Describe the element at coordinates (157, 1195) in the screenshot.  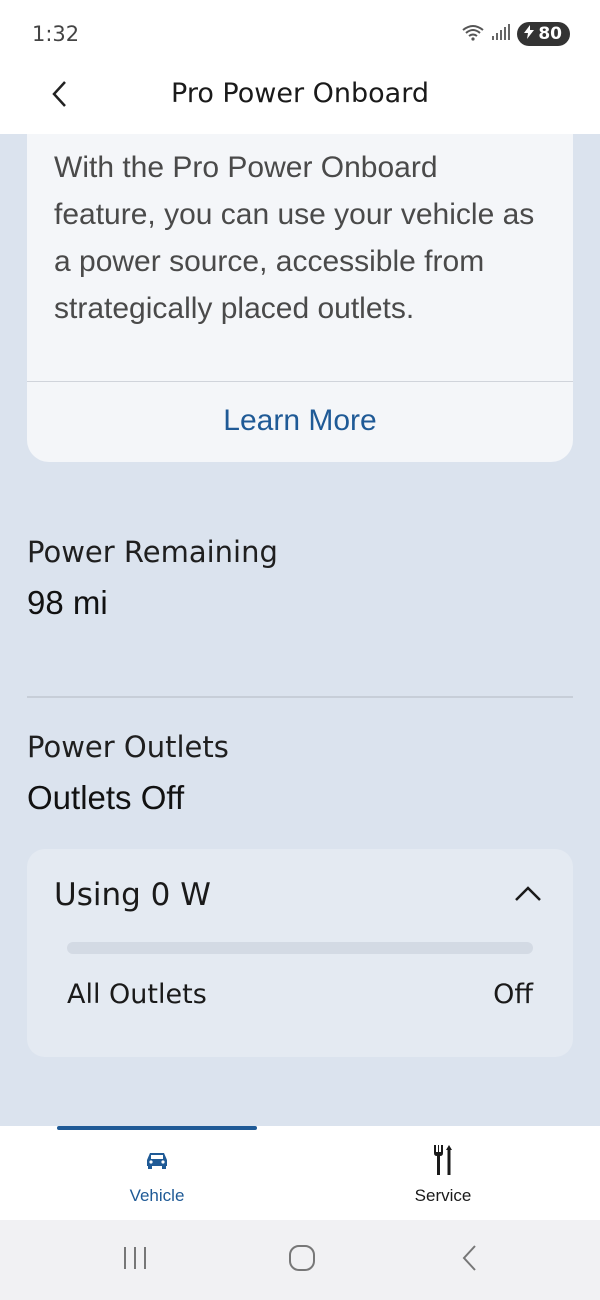
I see `tab-vehicle-label: Vehicle` at that location.